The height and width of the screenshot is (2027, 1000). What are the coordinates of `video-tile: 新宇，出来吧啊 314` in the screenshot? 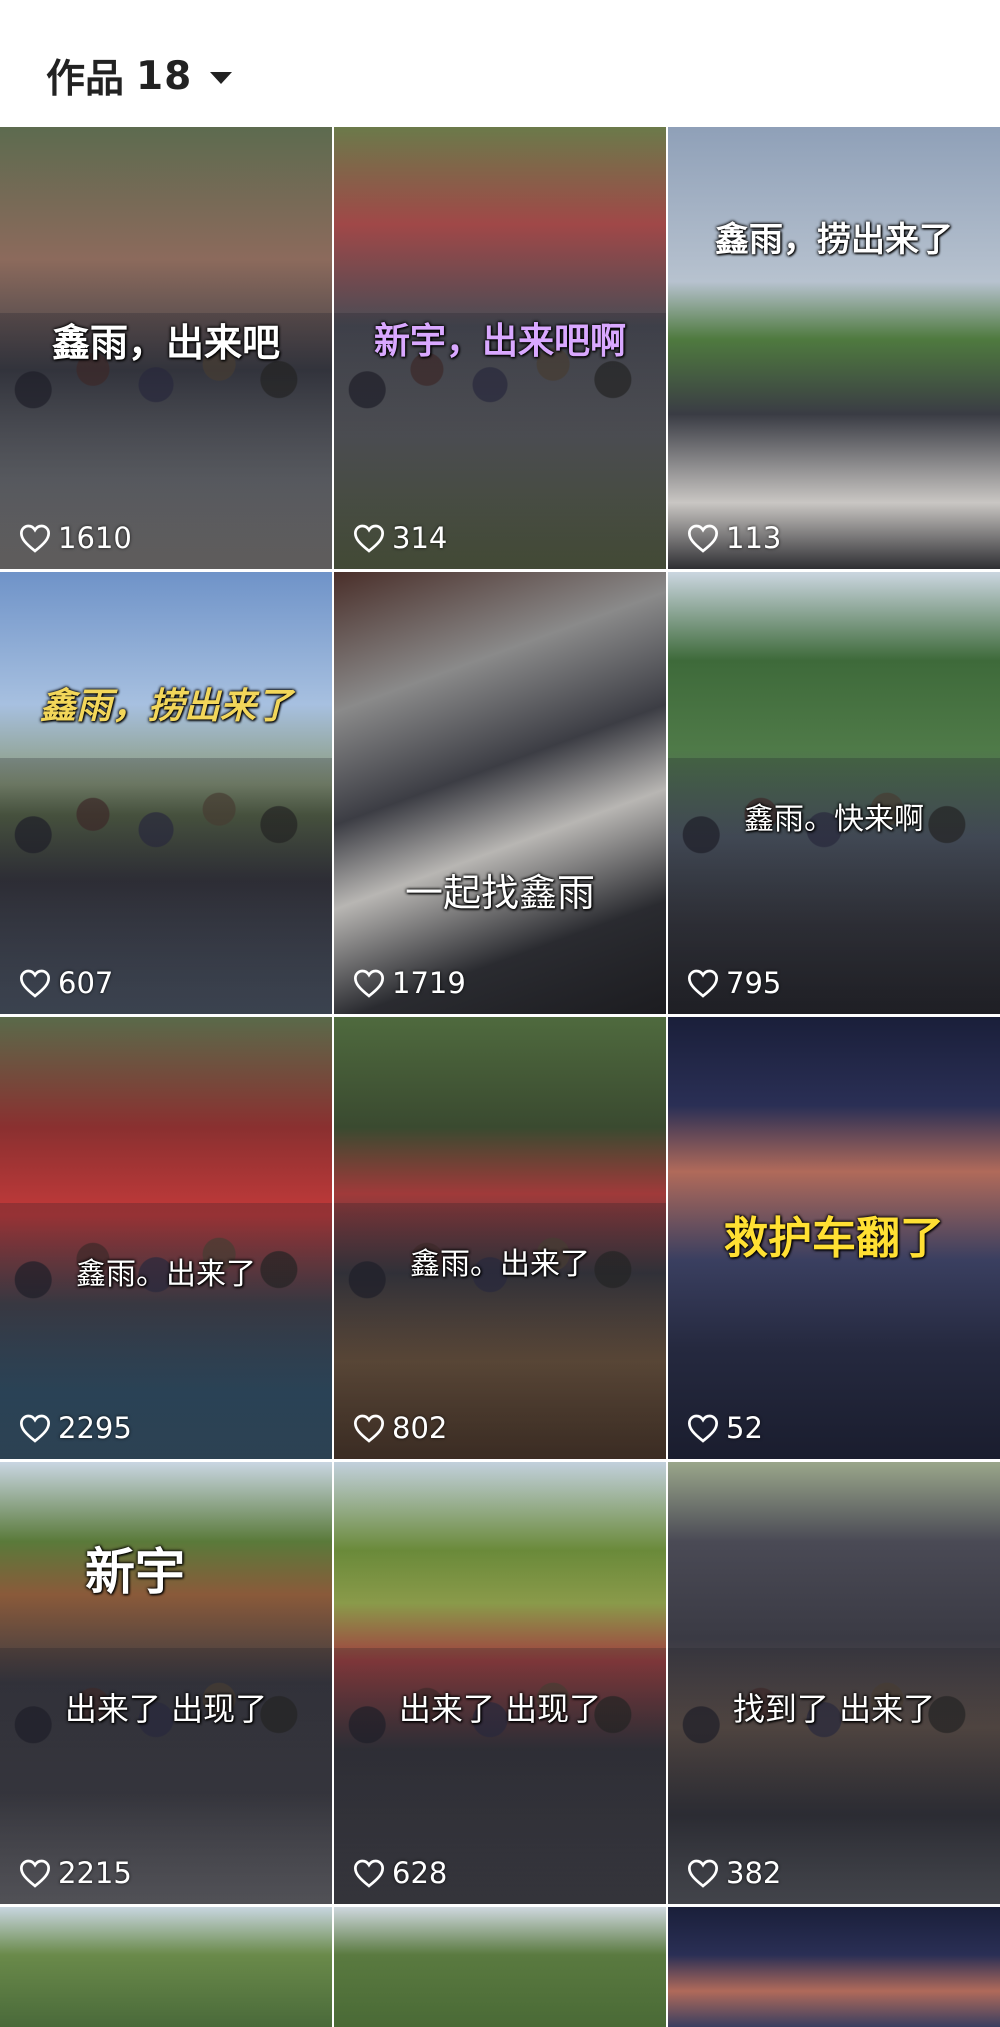 It's located at (500, 348).